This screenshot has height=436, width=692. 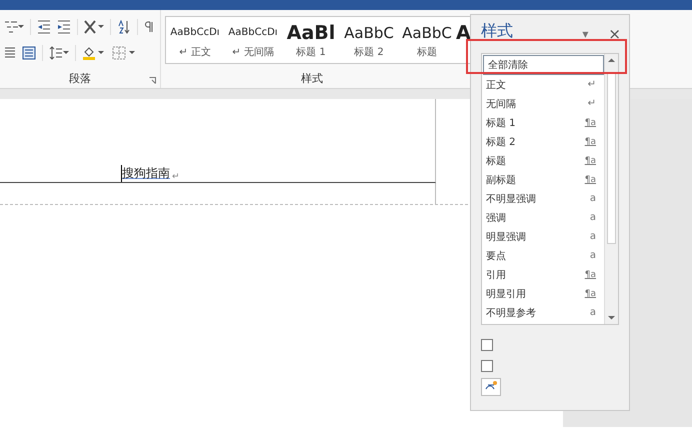 What do you see at coordinates (312, 78) in the screenshot?
I see `group-label: 样式` at bounding box center [312, 78].